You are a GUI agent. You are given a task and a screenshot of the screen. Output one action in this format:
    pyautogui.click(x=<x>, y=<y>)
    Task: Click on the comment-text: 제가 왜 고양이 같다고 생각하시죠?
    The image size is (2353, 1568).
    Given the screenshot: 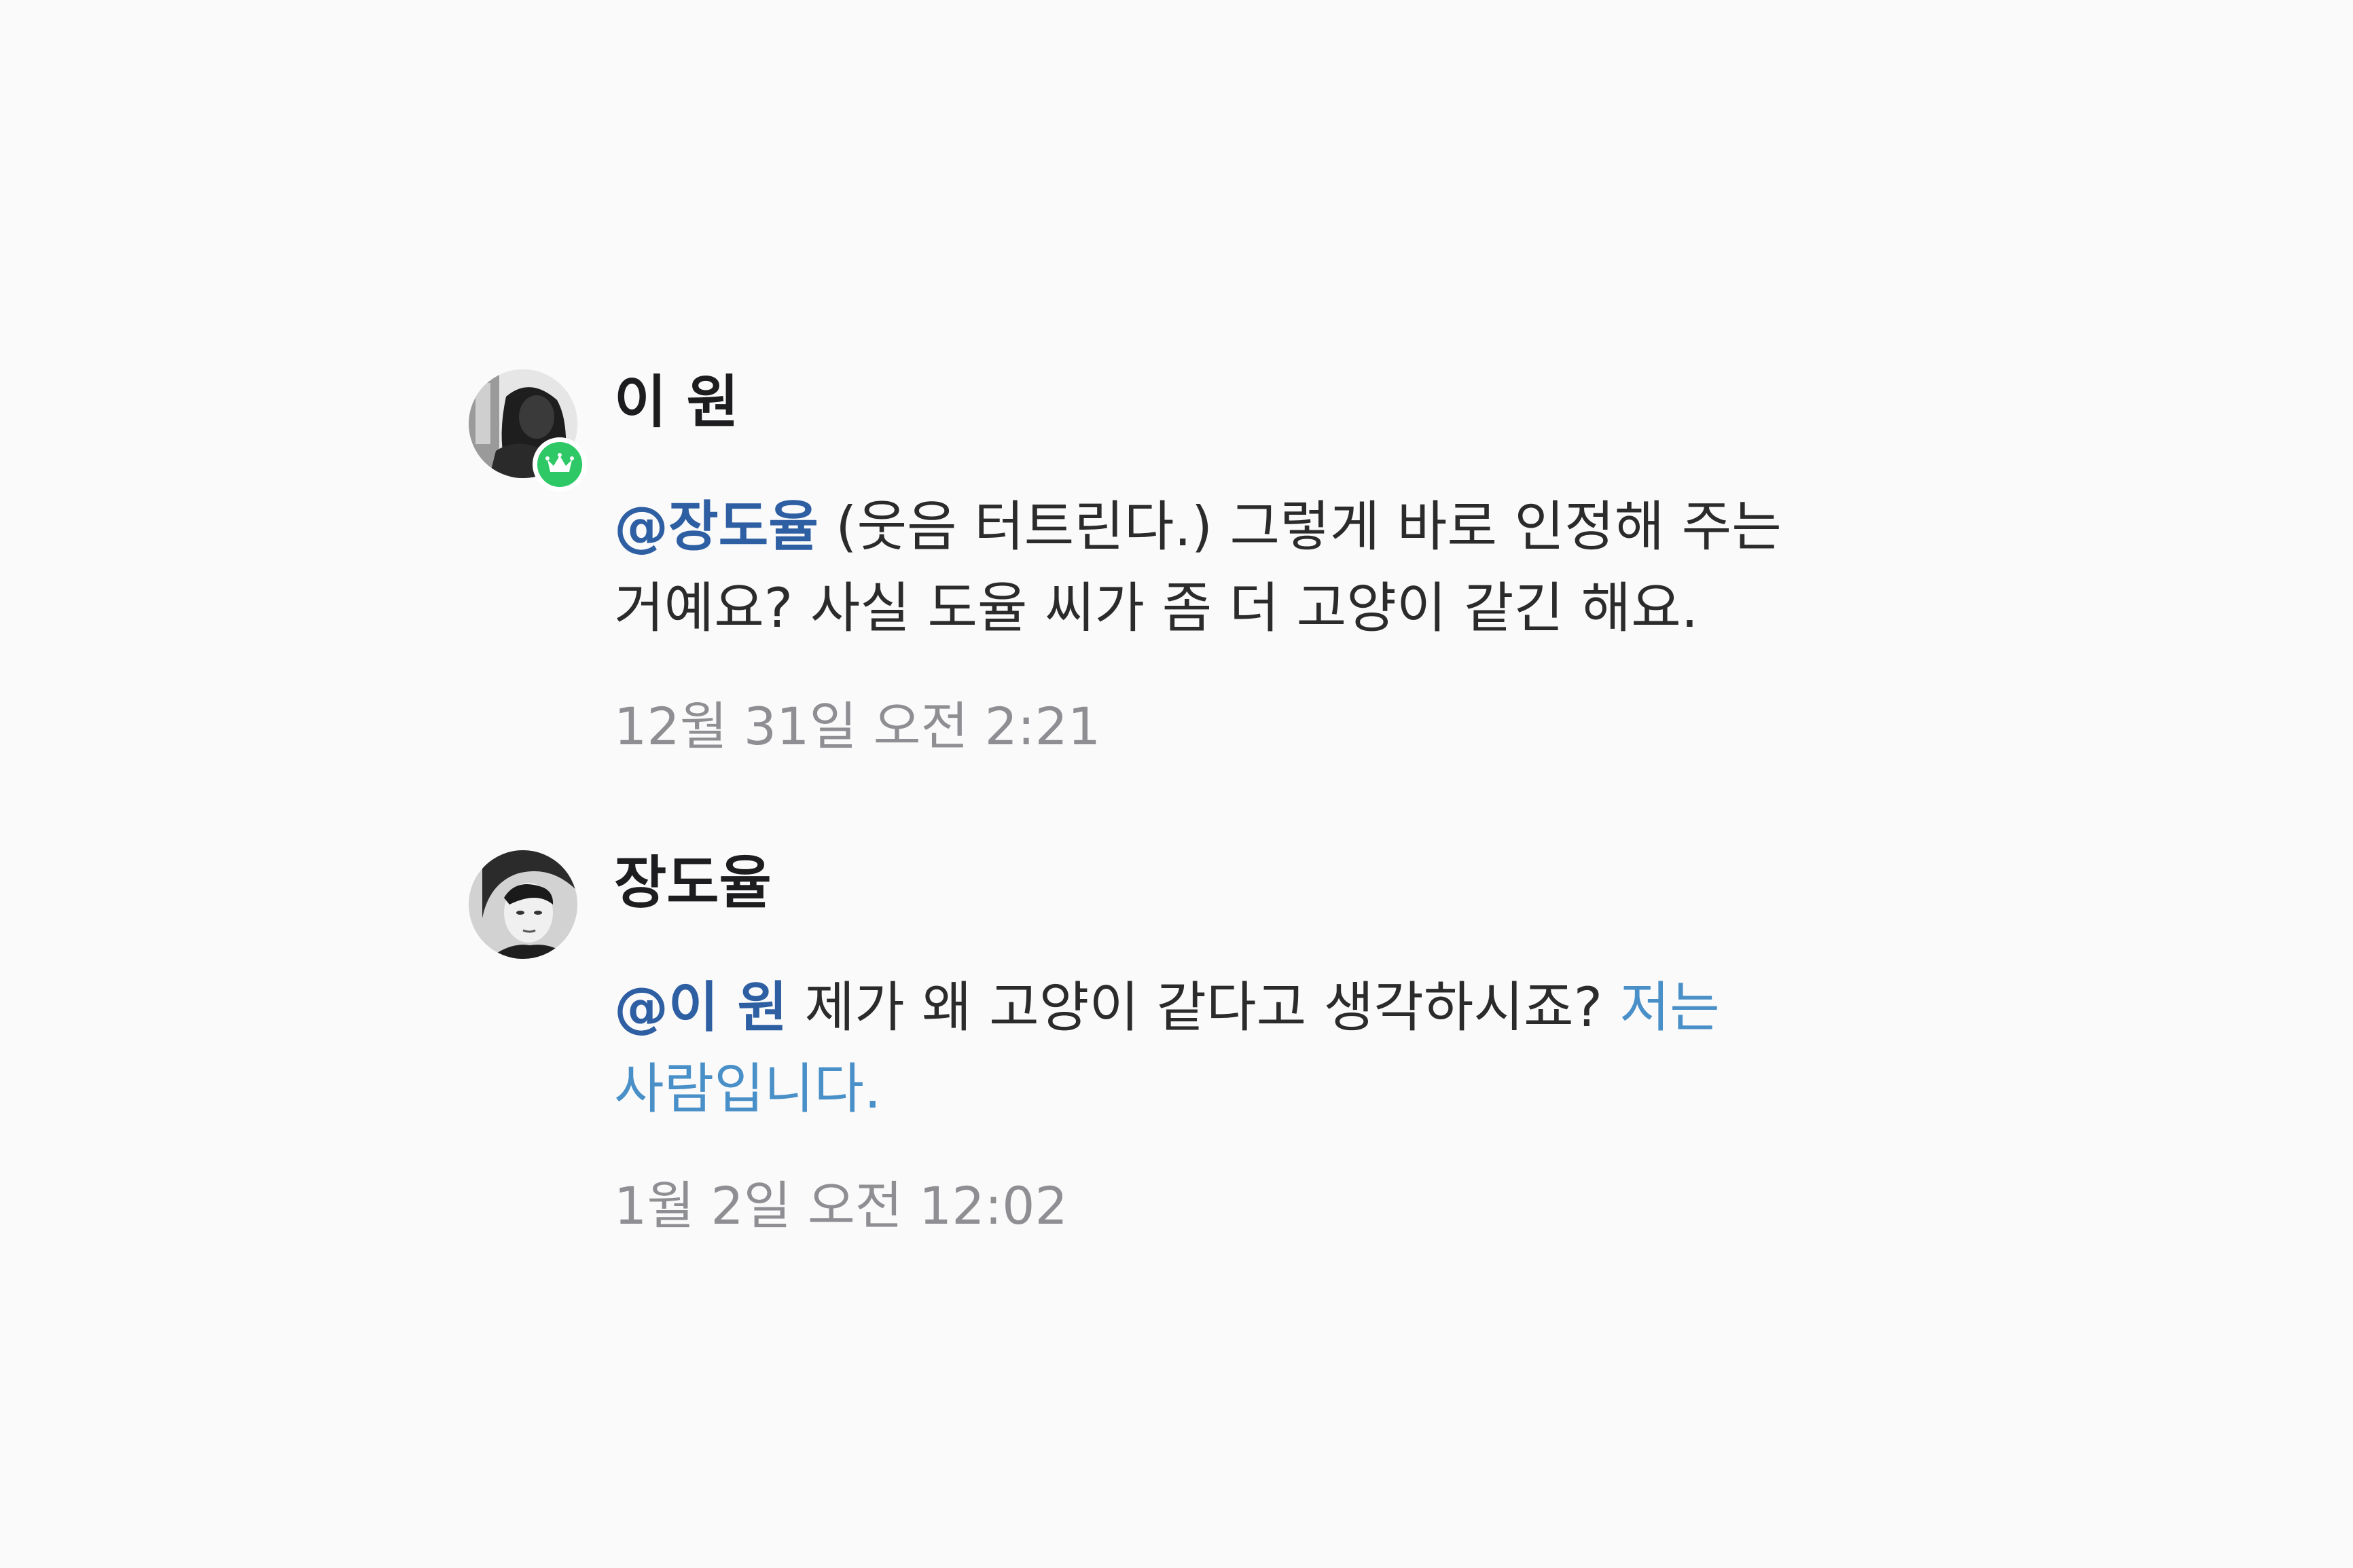 What is the action you would take?
    pyautogui.click(x=1203, y=1008)
    